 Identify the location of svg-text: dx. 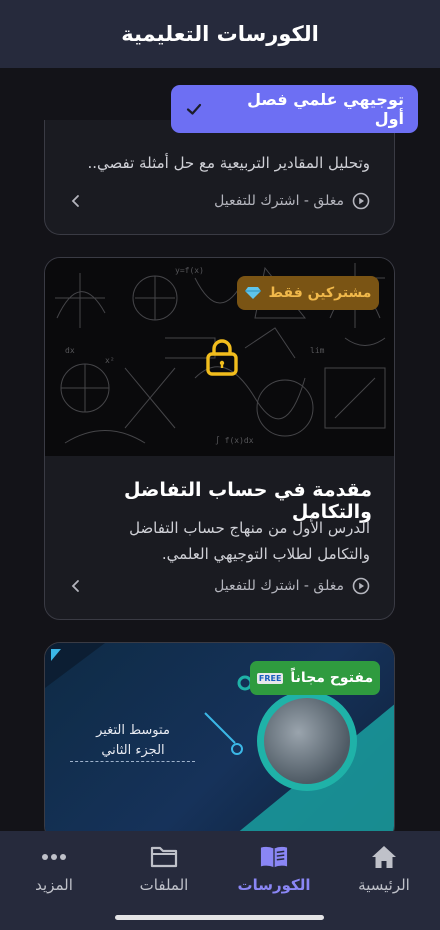
(70, 350).